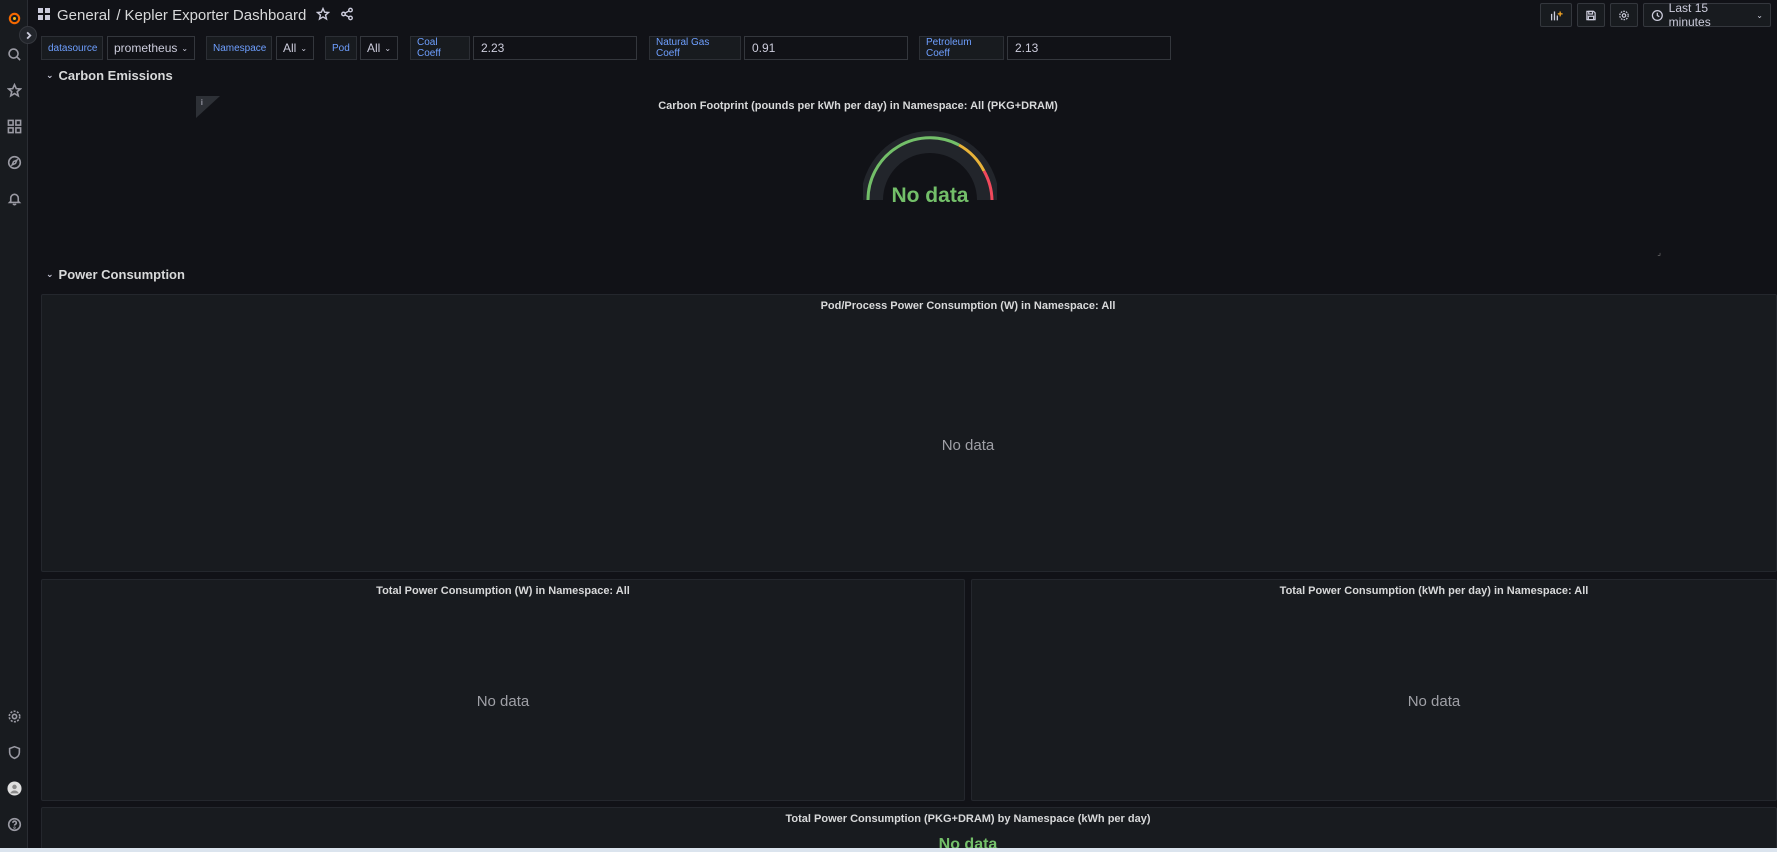  I want to click on add-panel-button, so click(1556, 15).